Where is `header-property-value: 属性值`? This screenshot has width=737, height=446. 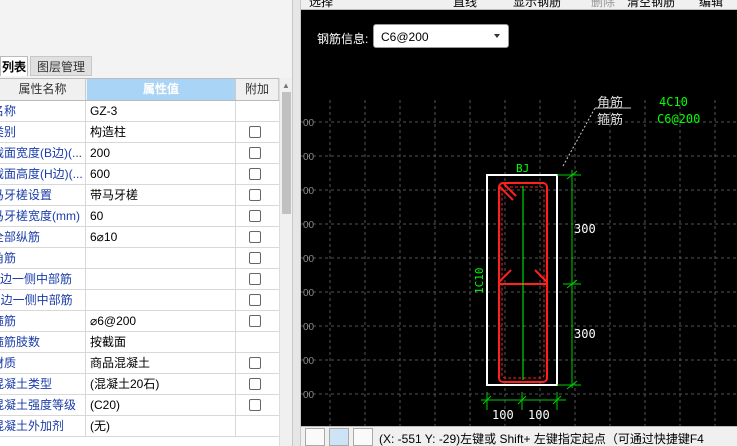
header-property-value: 属性值 is located at coordinates (161, 89).